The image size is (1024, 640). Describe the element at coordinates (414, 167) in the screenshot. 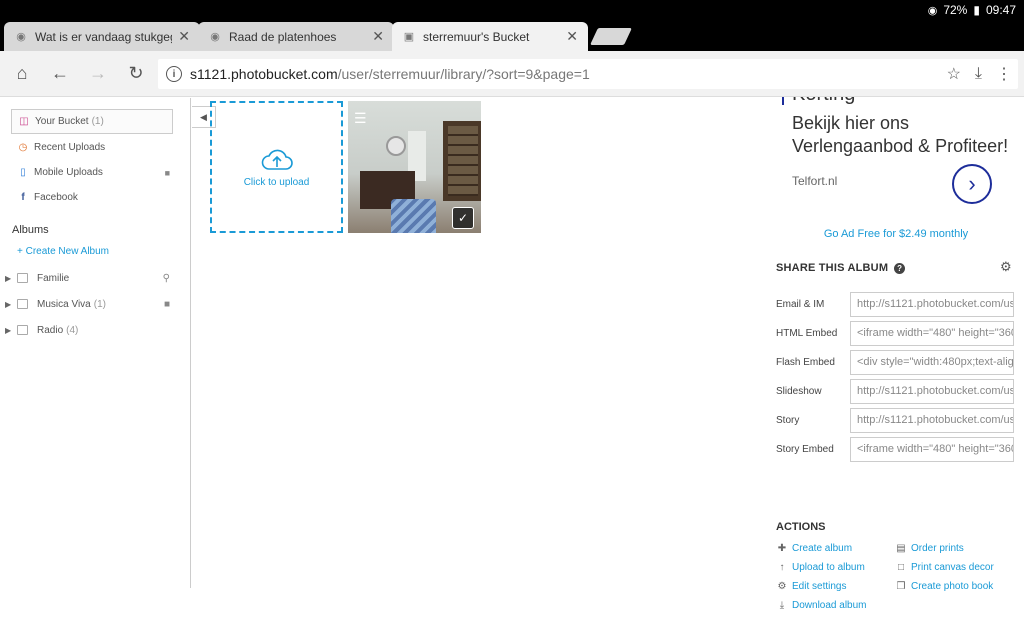

I see `photo-thumbnail: ☰ ✓` at that location.